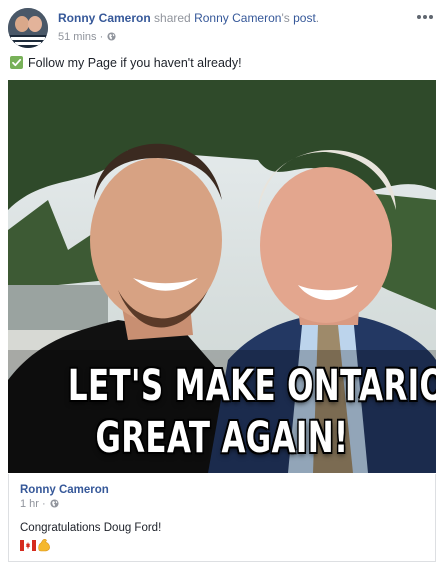 This screenshot has width=444, height=569. Describe the element at coordinates (172, 18) in the screenshot. I see `shared-label: shared` at that location.